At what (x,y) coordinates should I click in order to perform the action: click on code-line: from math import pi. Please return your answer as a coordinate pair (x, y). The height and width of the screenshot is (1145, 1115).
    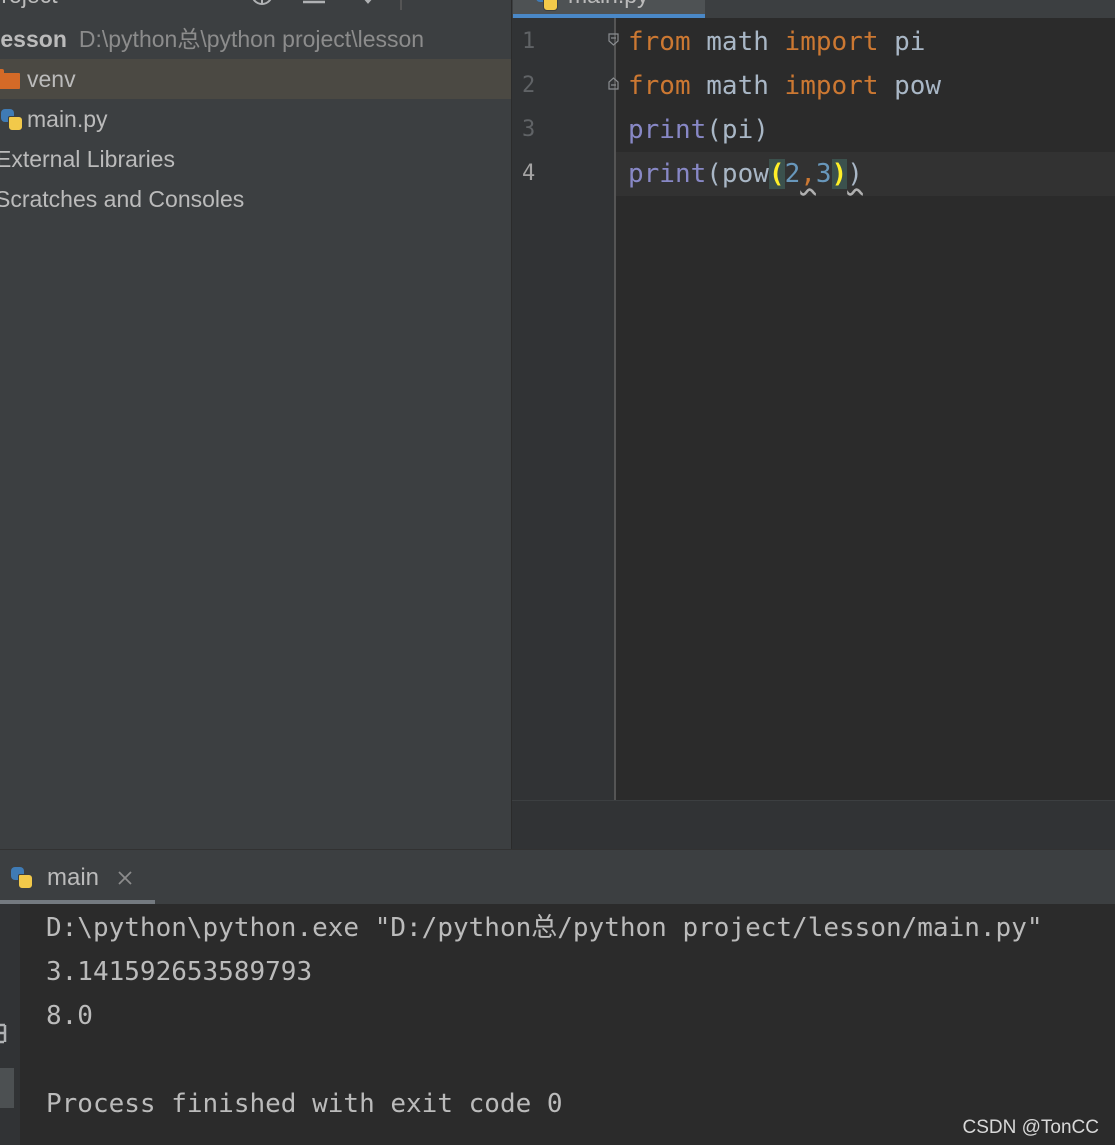
    Looking at the image, I should click on (776, 42).